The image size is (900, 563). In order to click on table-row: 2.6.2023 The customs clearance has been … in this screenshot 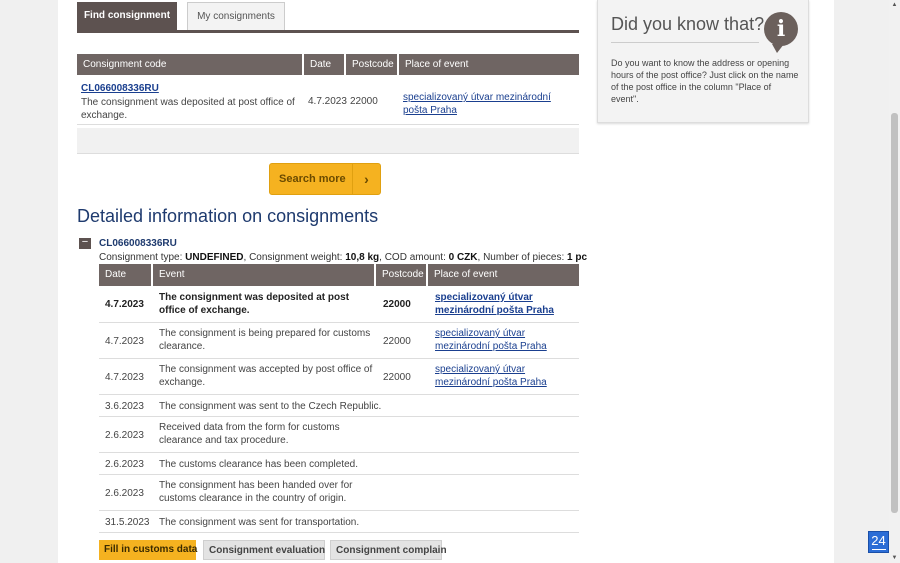, I will do `click(339, 464)`.